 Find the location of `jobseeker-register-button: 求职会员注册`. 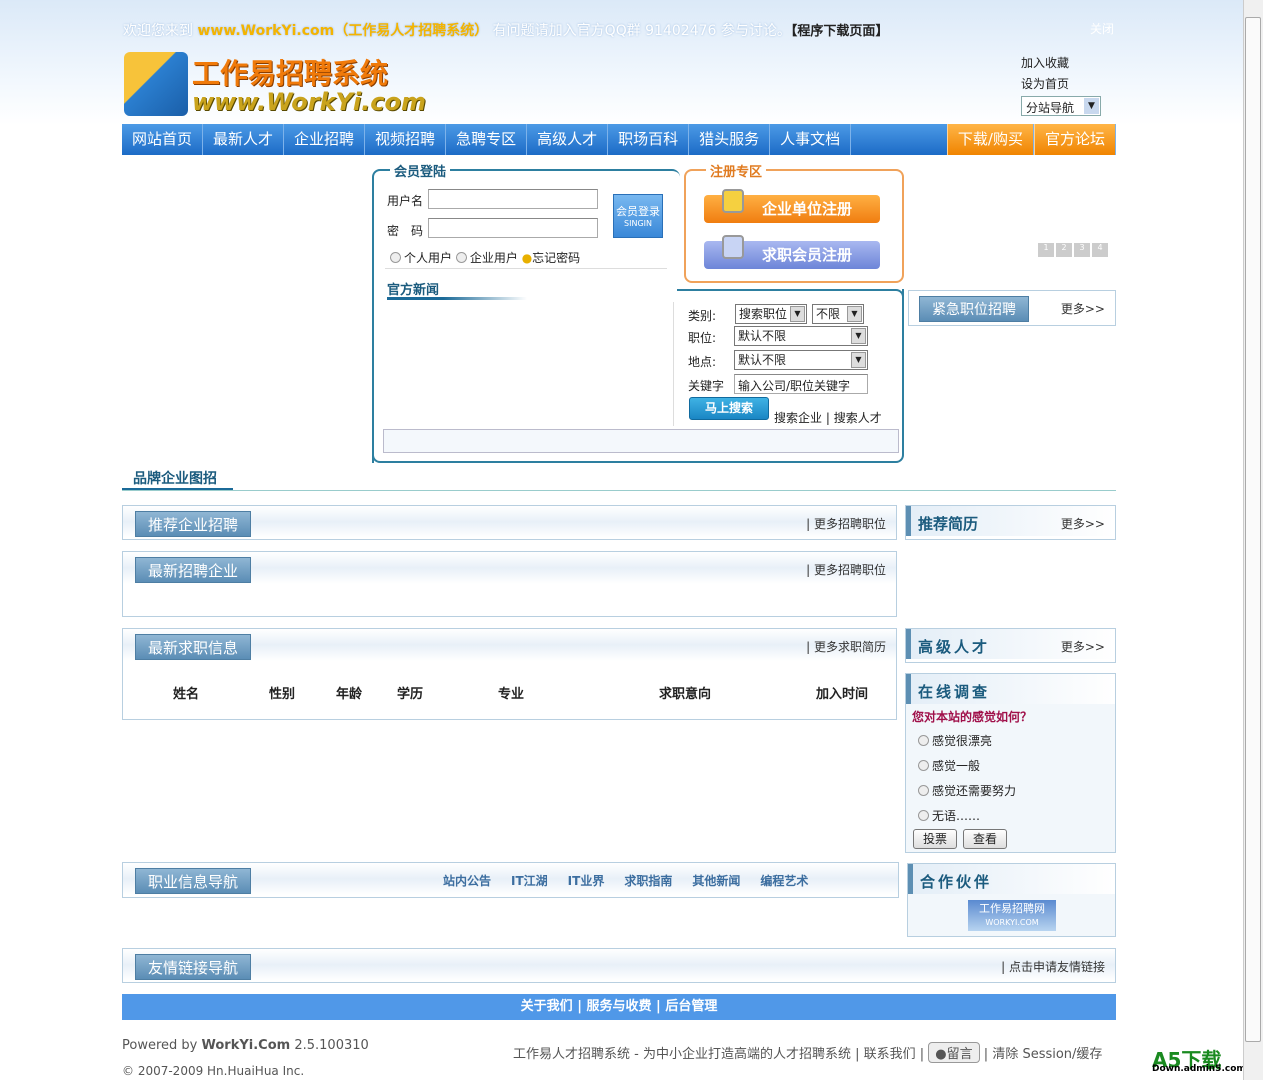

jobseeker-register-button: 求职会员注册 is located at coordinates (792, 252).